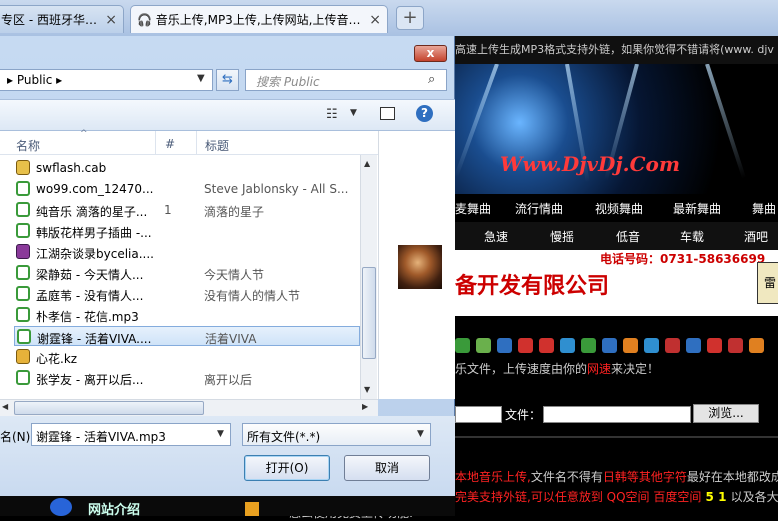 This screenshot has height=521, width=778. Describe the element at coordinates (424, 113) in the screenshot. I see `help-icon: ?` at that location.